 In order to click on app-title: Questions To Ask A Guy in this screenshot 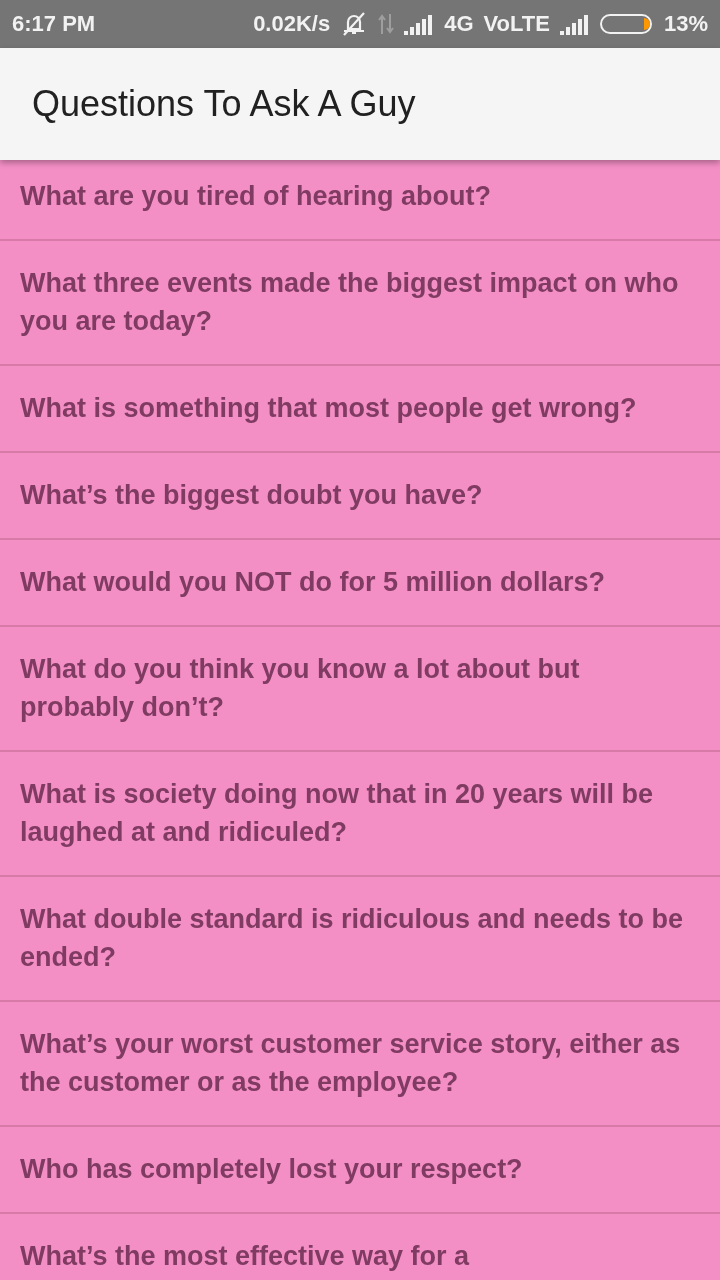, I will do `click(224, 104)`.